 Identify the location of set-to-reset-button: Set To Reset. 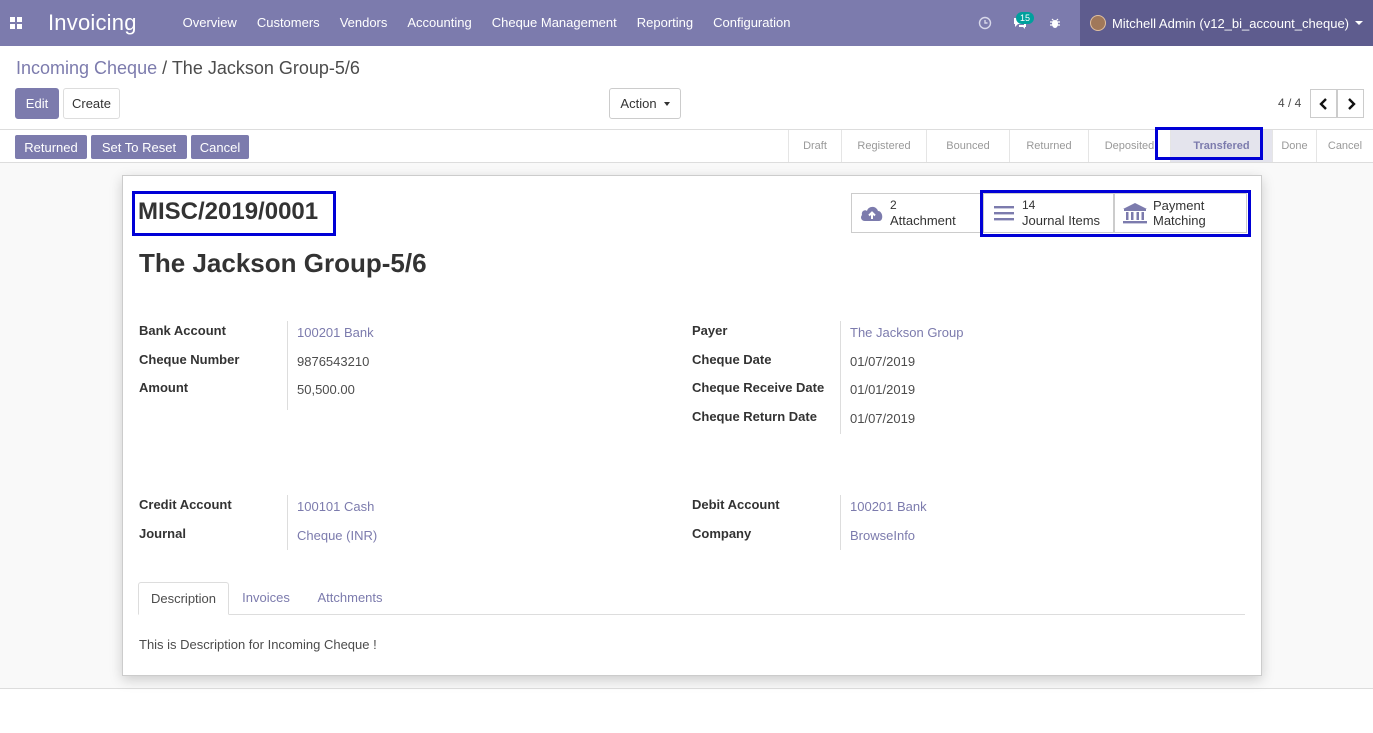
(139, 147).